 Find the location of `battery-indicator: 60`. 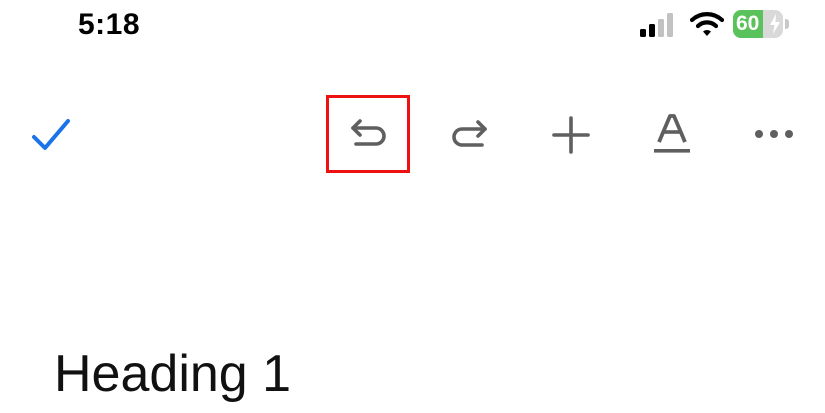

battery-indicator: 60 is located at coordinates (761, 24).